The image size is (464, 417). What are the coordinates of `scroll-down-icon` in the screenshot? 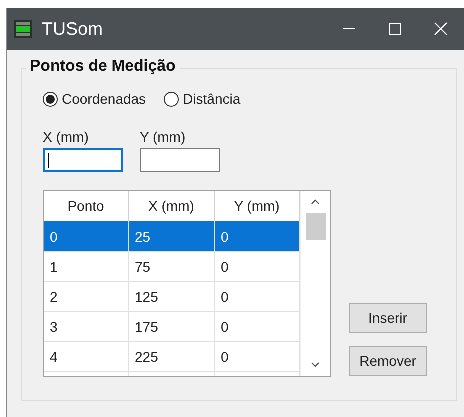 It's located at (315, 365).